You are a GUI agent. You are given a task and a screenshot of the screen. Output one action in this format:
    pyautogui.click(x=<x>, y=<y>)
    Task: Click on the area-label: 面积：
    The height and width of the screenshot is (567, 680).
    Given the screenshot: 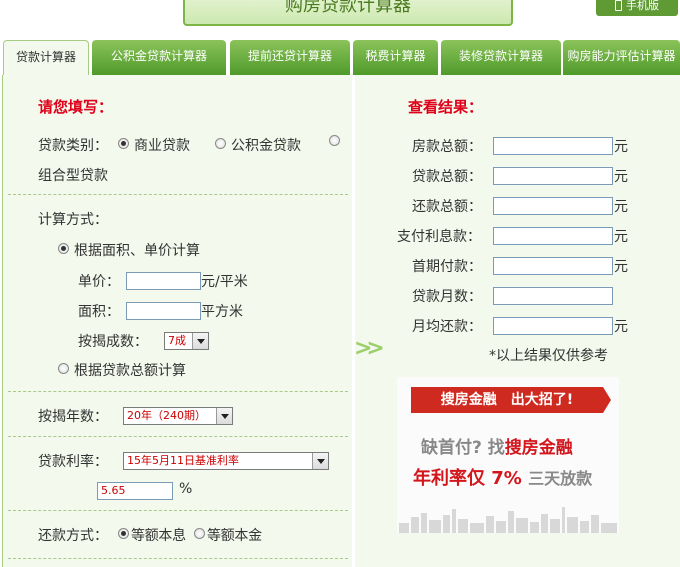 What is the action you would take?
    pyautogui.click(x=99, y=312)
    